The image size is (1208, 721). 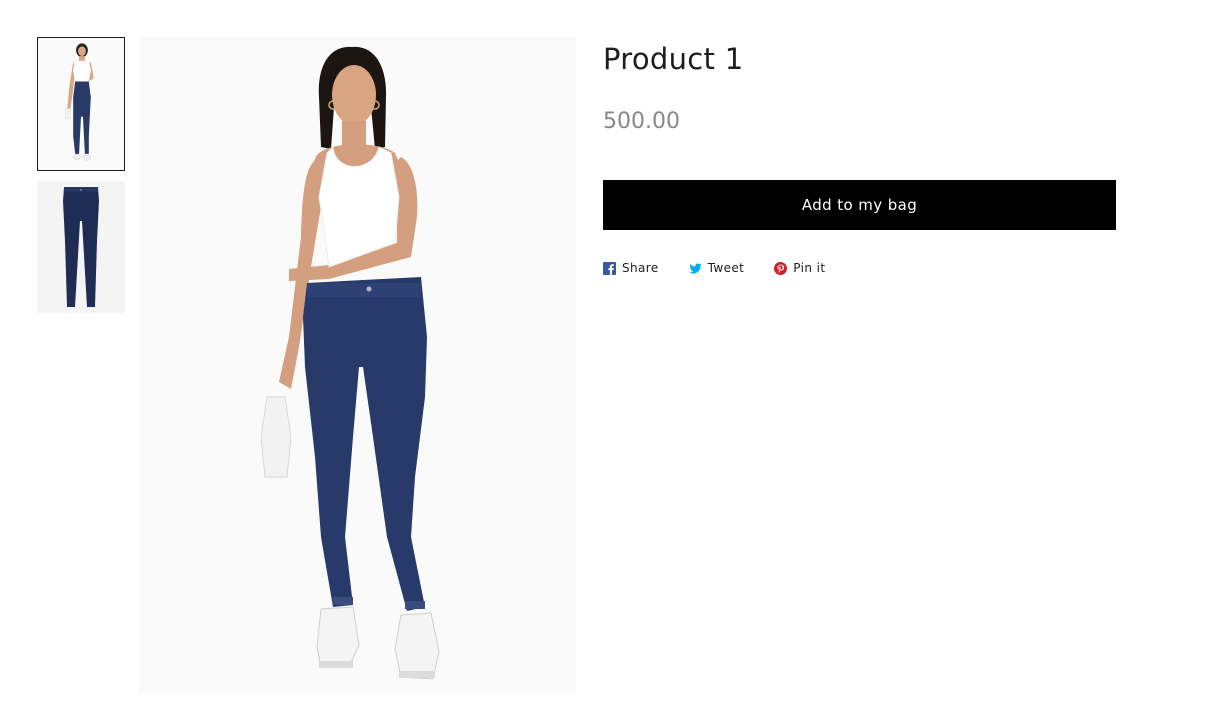 What do you see at coordinates (859, 205) in the screenshot?
I see `add-to-bag-button: Add to my bag` at bounding box center [859, 205].